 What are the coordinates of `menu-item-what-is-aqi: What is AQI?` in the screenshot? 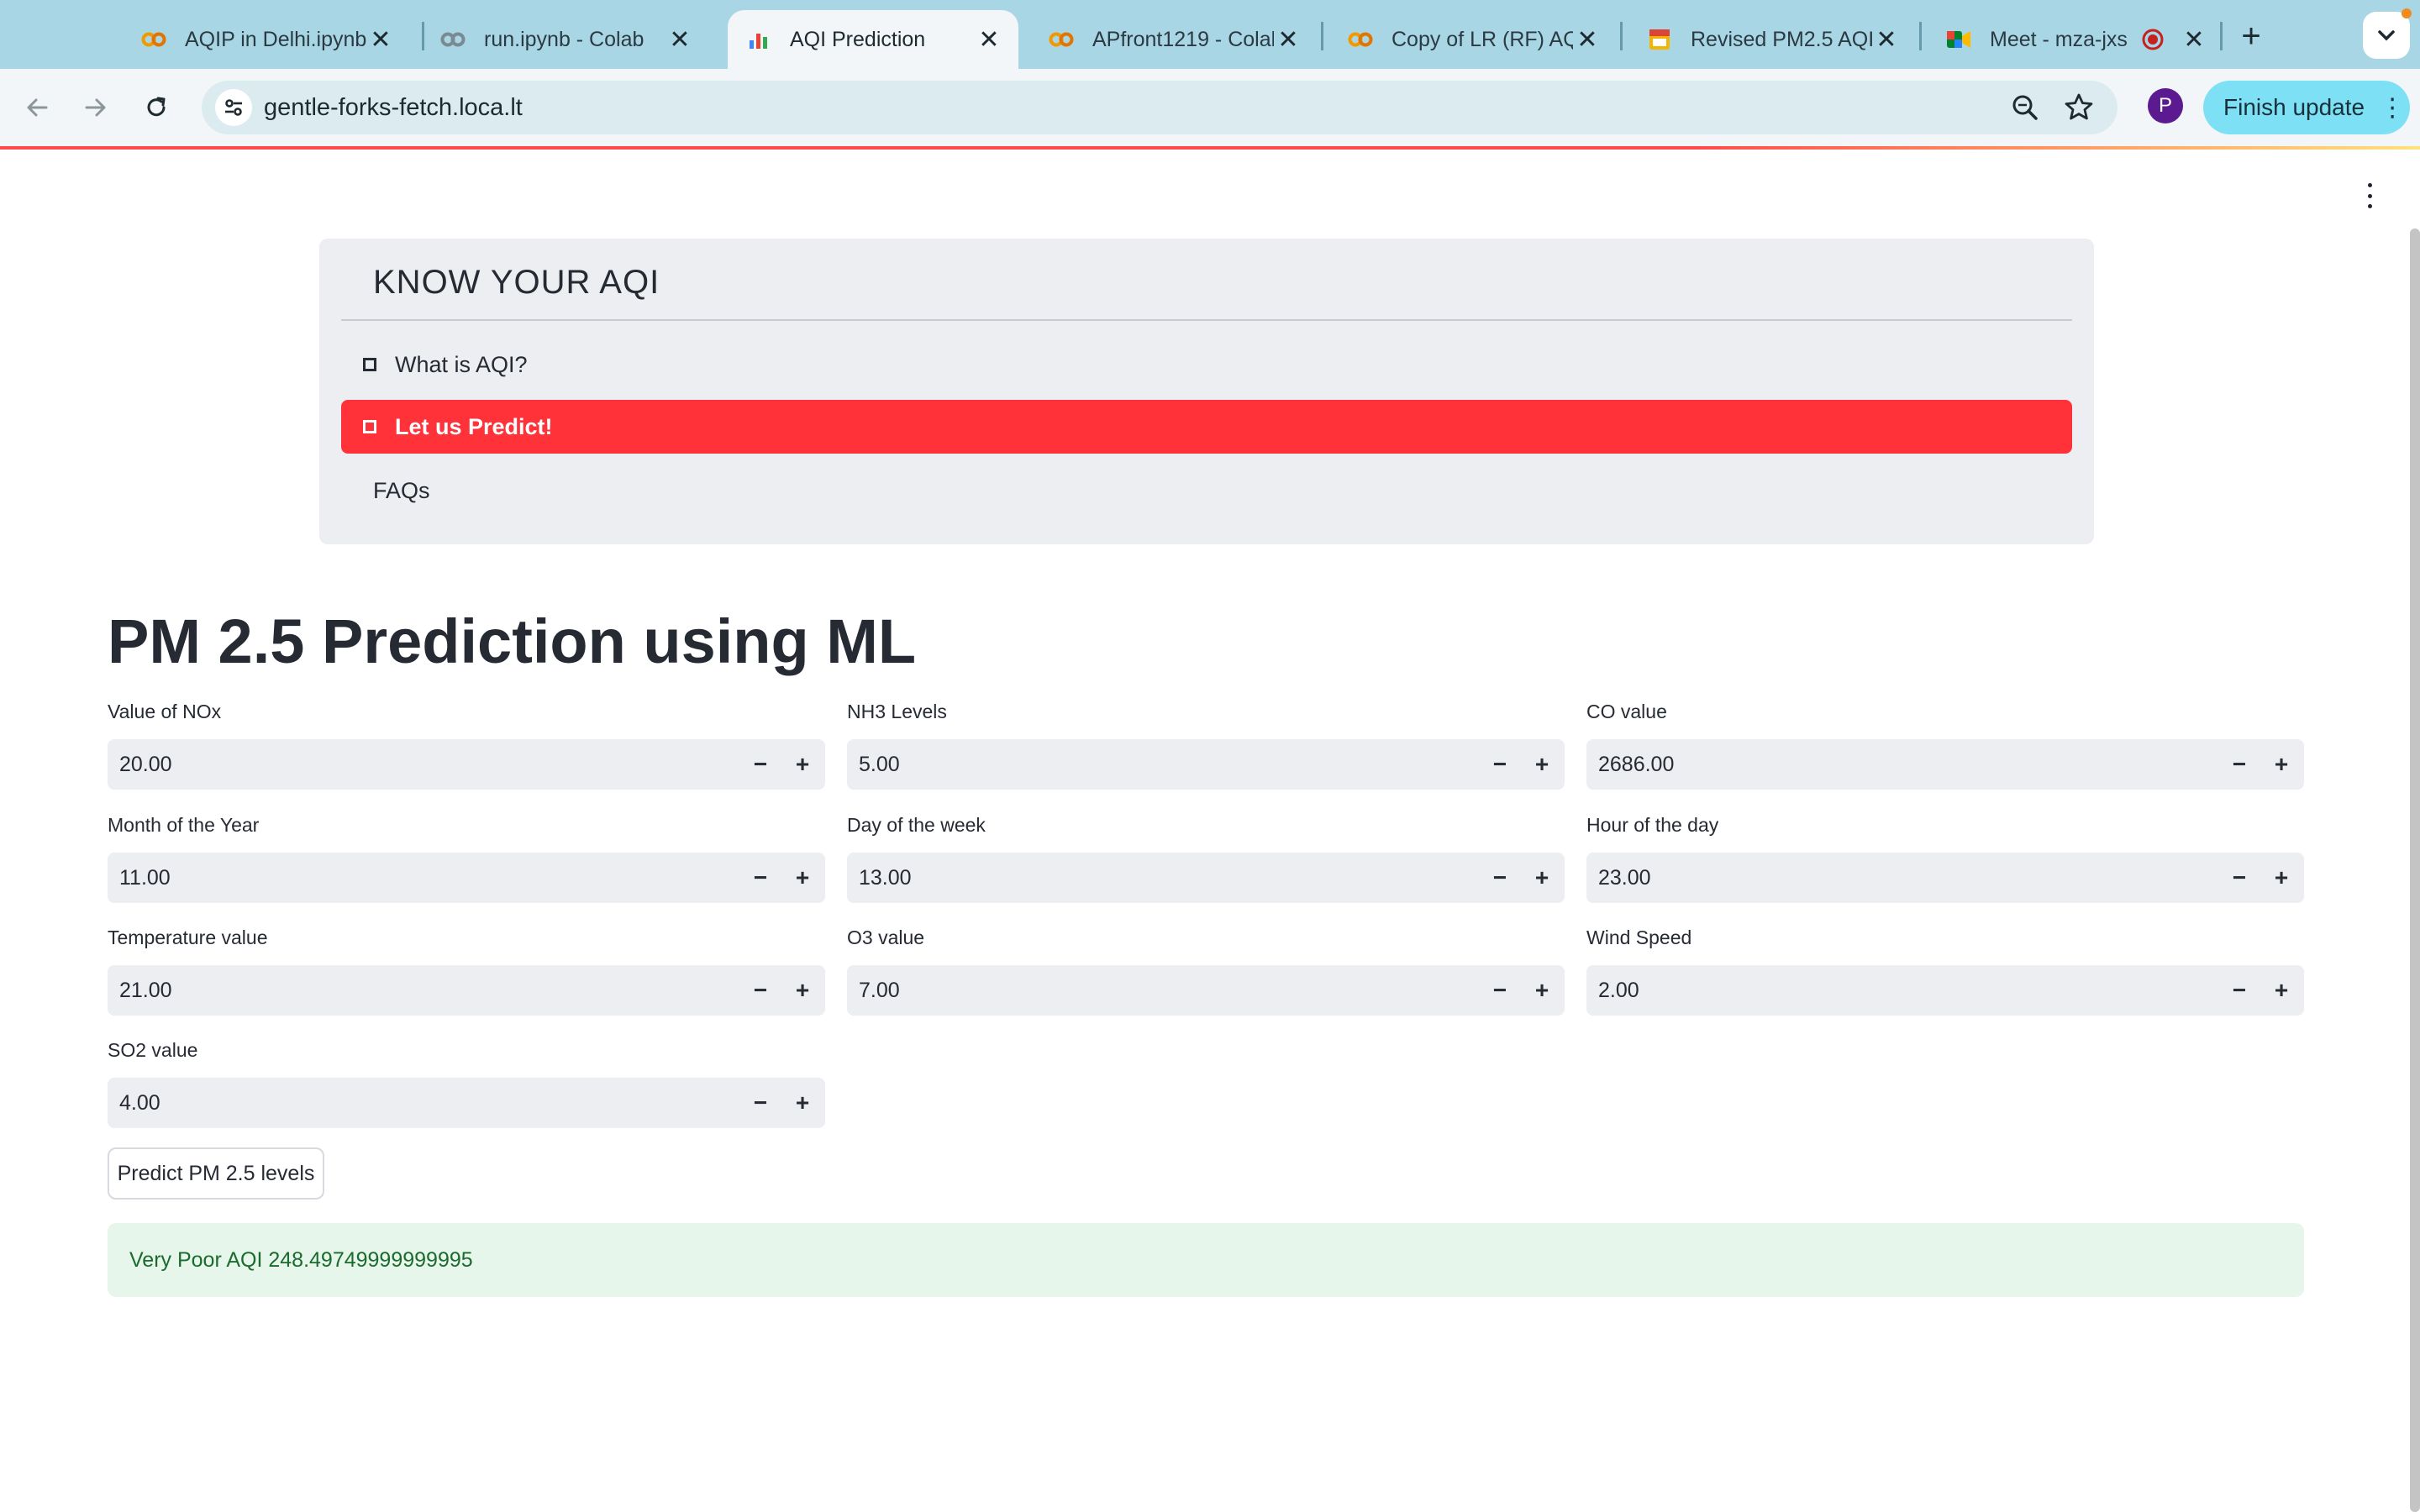 It's located at (1206, 364).